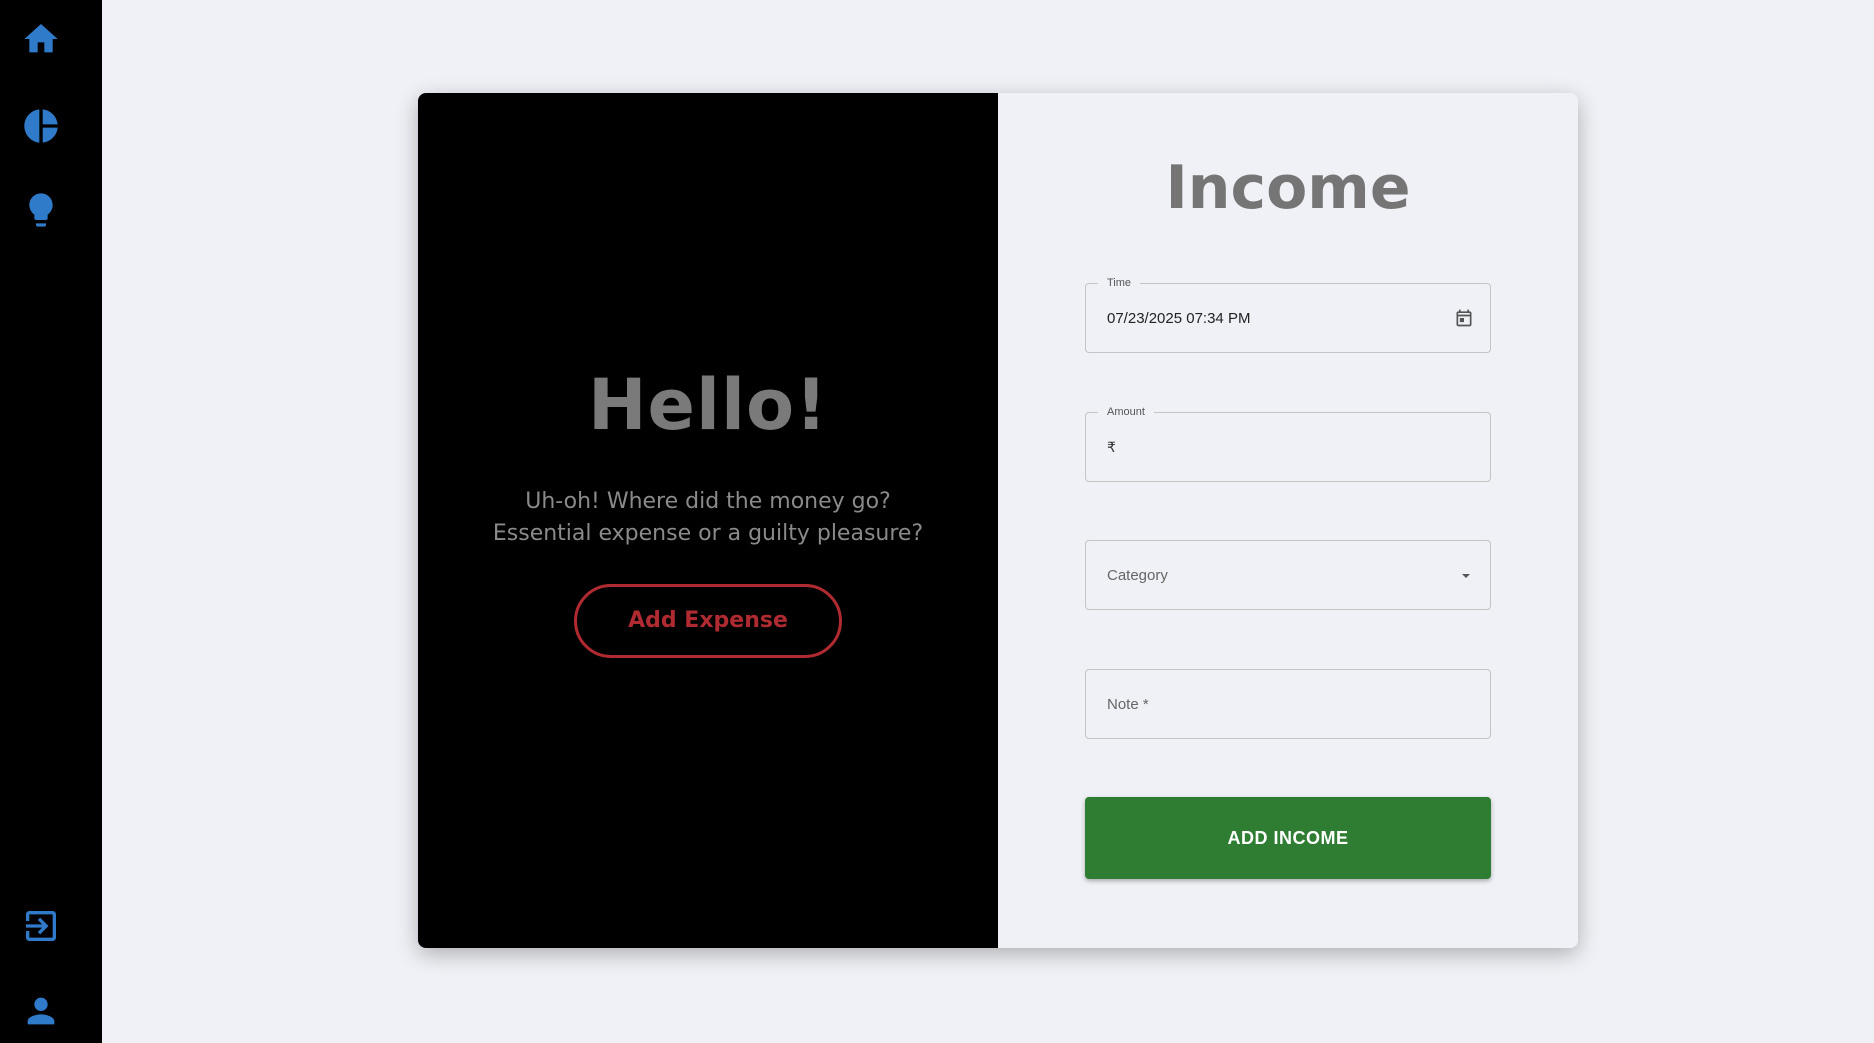 The image size is (1874, 1043). What do you see at coordinates (41, 39) in the screenshot?
I see `home-icon` at bounding box center [41, 39].